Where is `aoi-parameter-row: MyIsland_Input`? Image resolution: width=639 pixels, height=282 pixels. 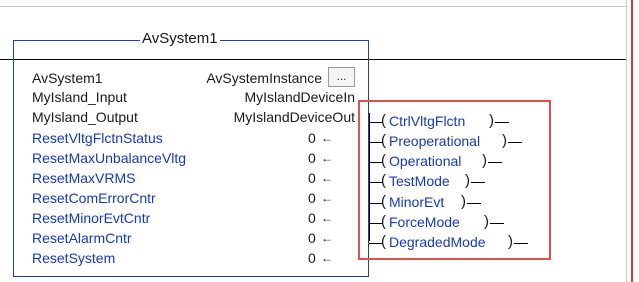
aoi-parameter-row: MyIsland_Input is located at coordinates (79, 97).